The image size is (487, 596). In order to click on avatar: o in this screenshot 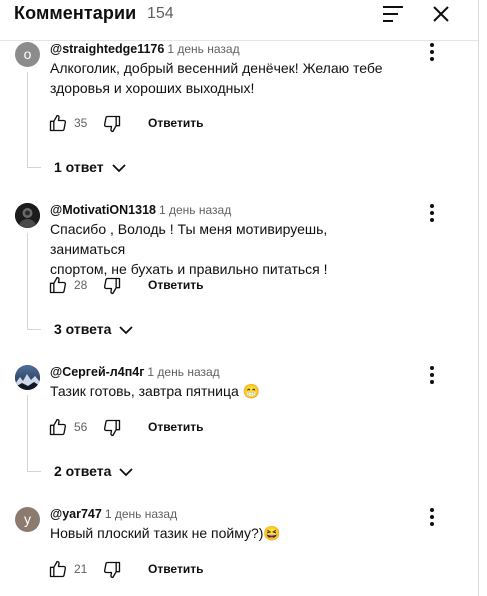, I will do `click(27, 54)`.